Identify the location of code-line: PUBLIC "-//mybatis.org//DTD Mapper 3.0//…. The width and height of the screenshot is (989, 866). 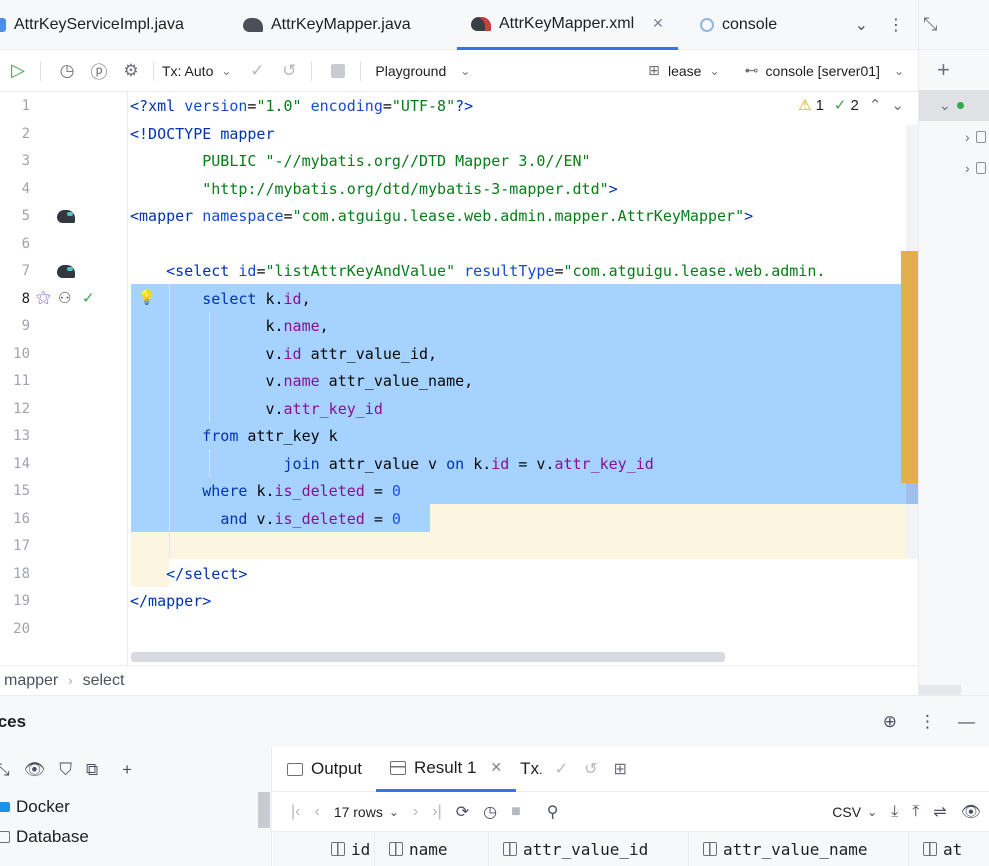
(360, 162).